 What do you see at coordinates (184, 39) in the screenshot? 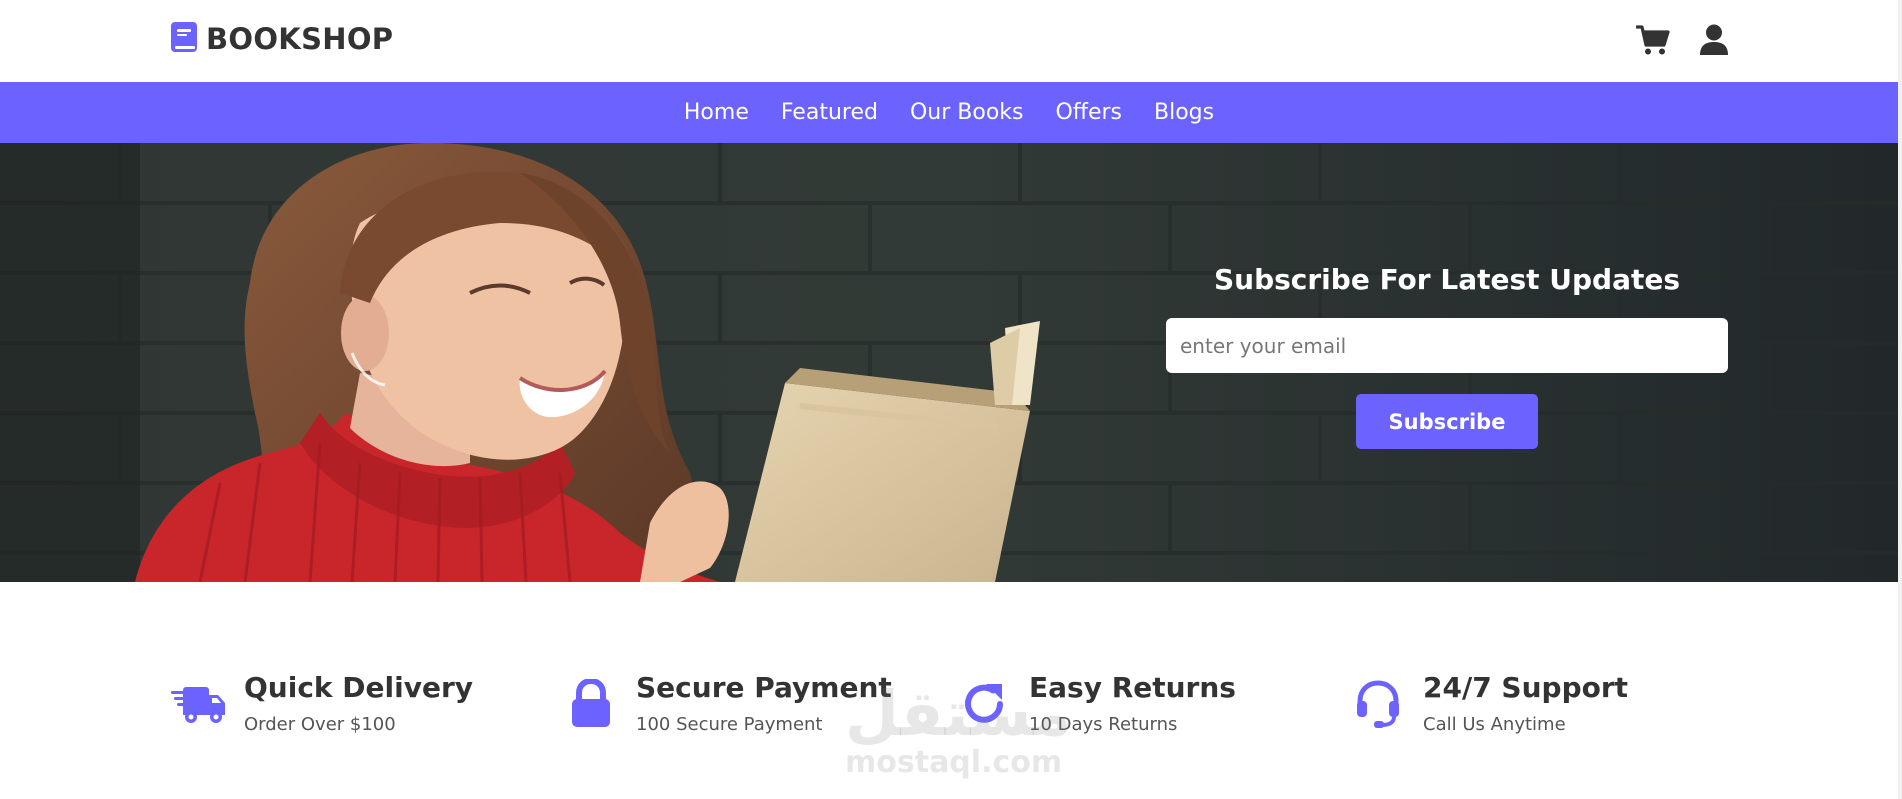
I see `book-icon` at bounding box center [184, 39].